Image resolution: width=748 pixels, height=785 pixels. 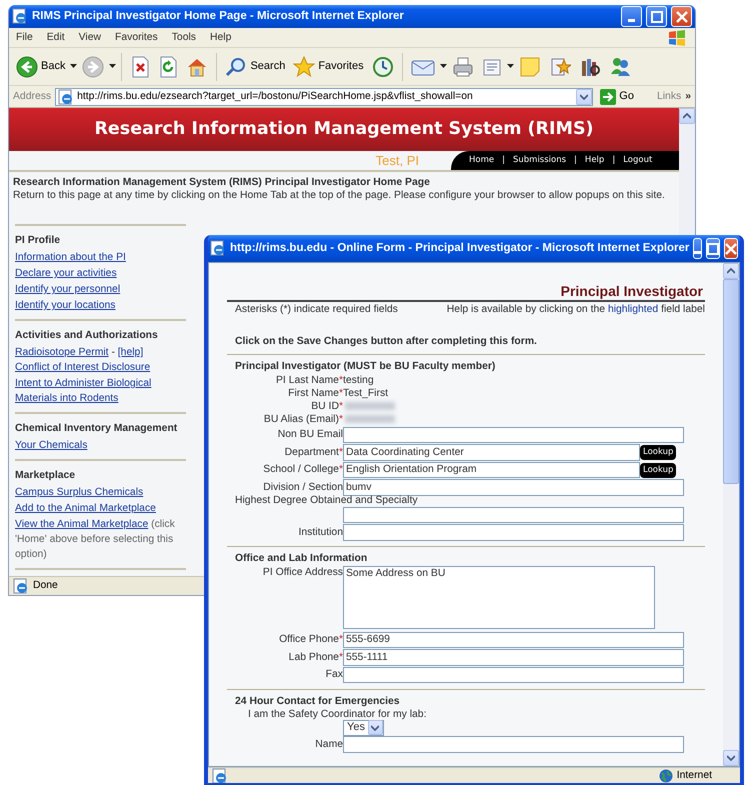 I want to click on sidebar-link: Conflict of Interest Disclosure, so click(x=100, y=367).